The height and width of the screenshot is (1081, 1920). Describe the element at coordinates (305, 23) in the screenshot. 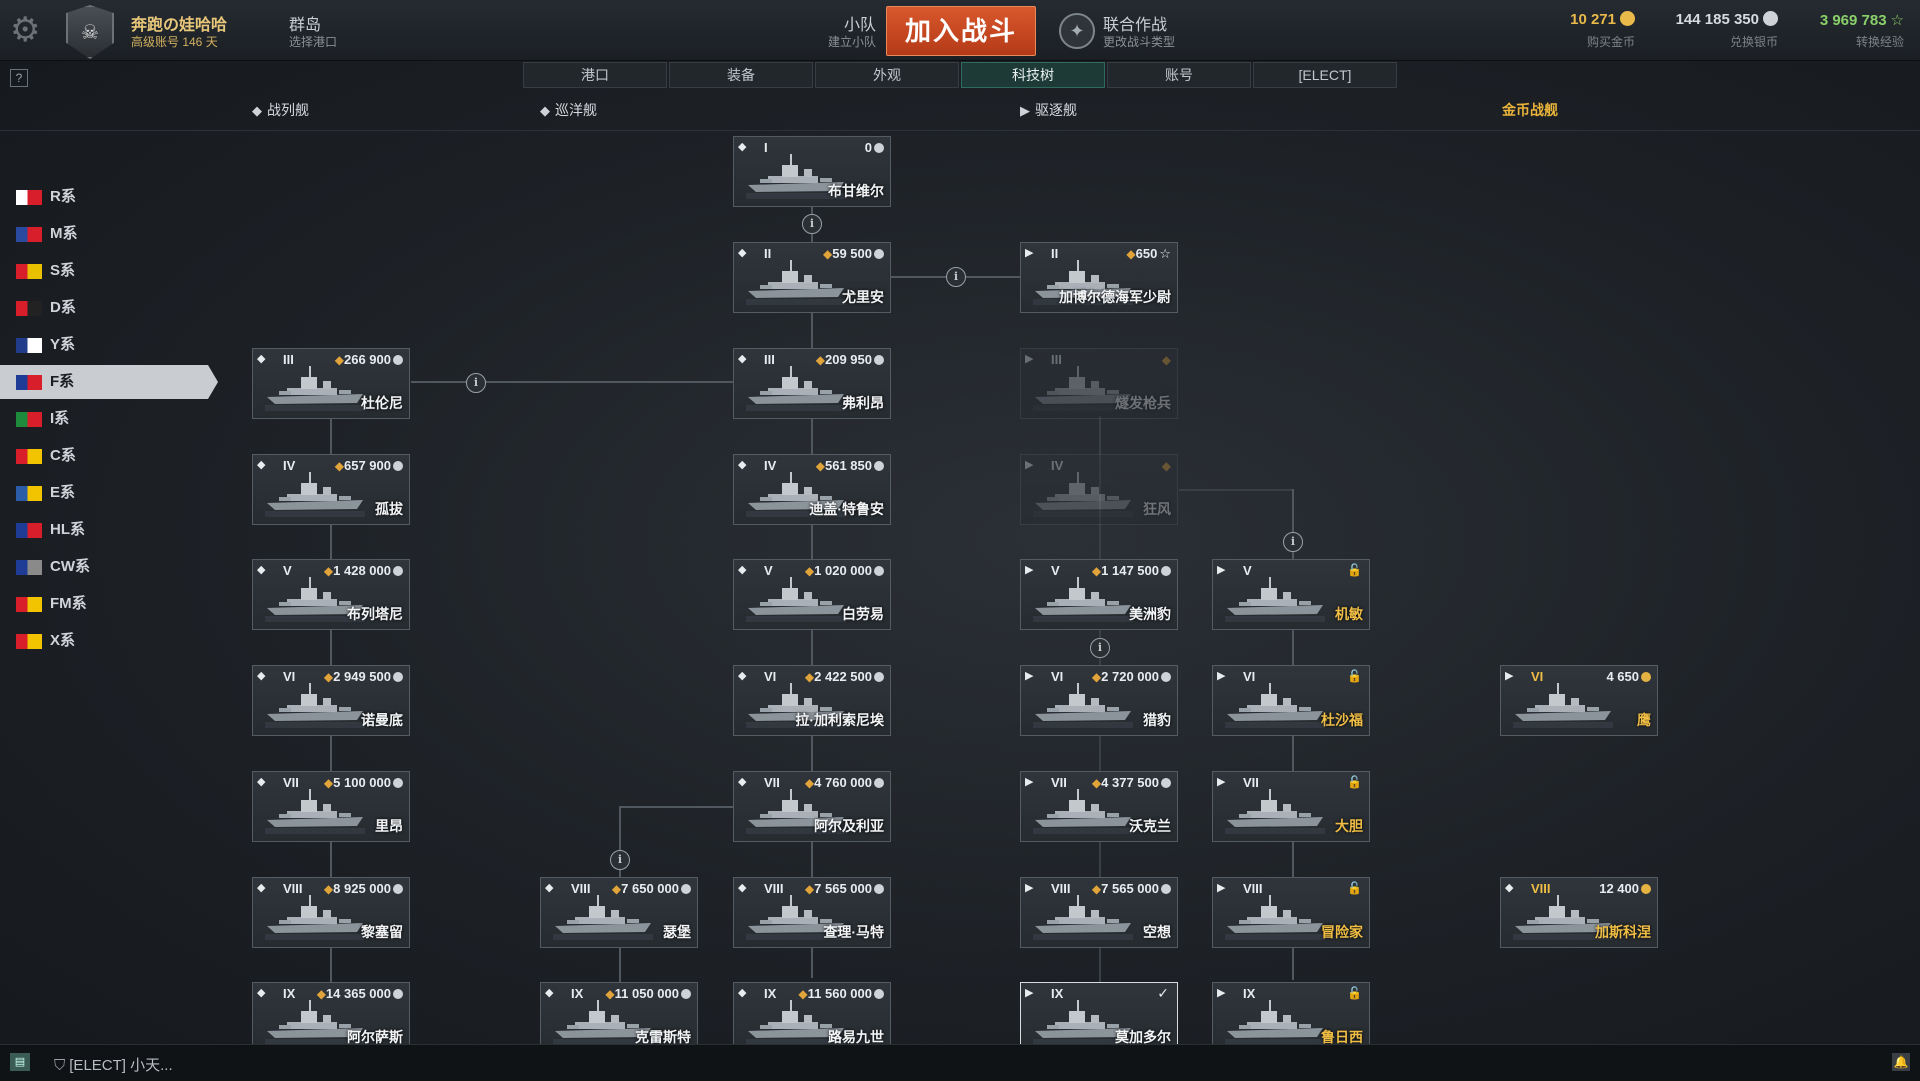

I see `port-selector-title: 群岛` at that location.